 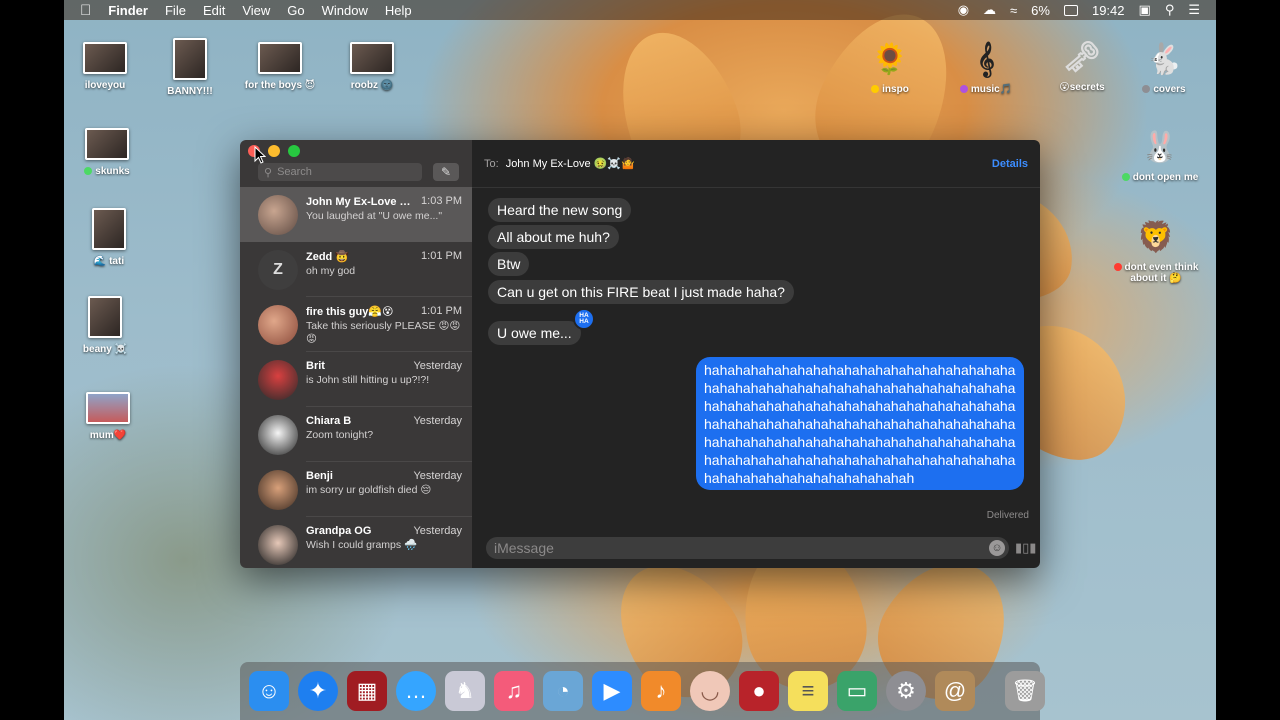 What do you see at coordinates (759, 691) in the screenshot?
I see `camera-icon: ●` at bounding box center [759, 691].